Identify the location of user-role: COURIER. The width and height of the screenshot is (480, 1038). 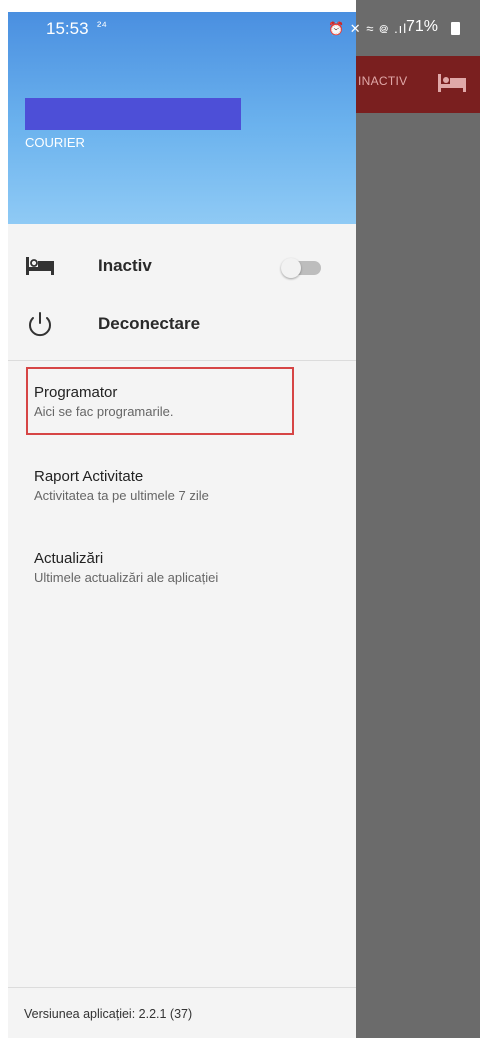
(55, 142).